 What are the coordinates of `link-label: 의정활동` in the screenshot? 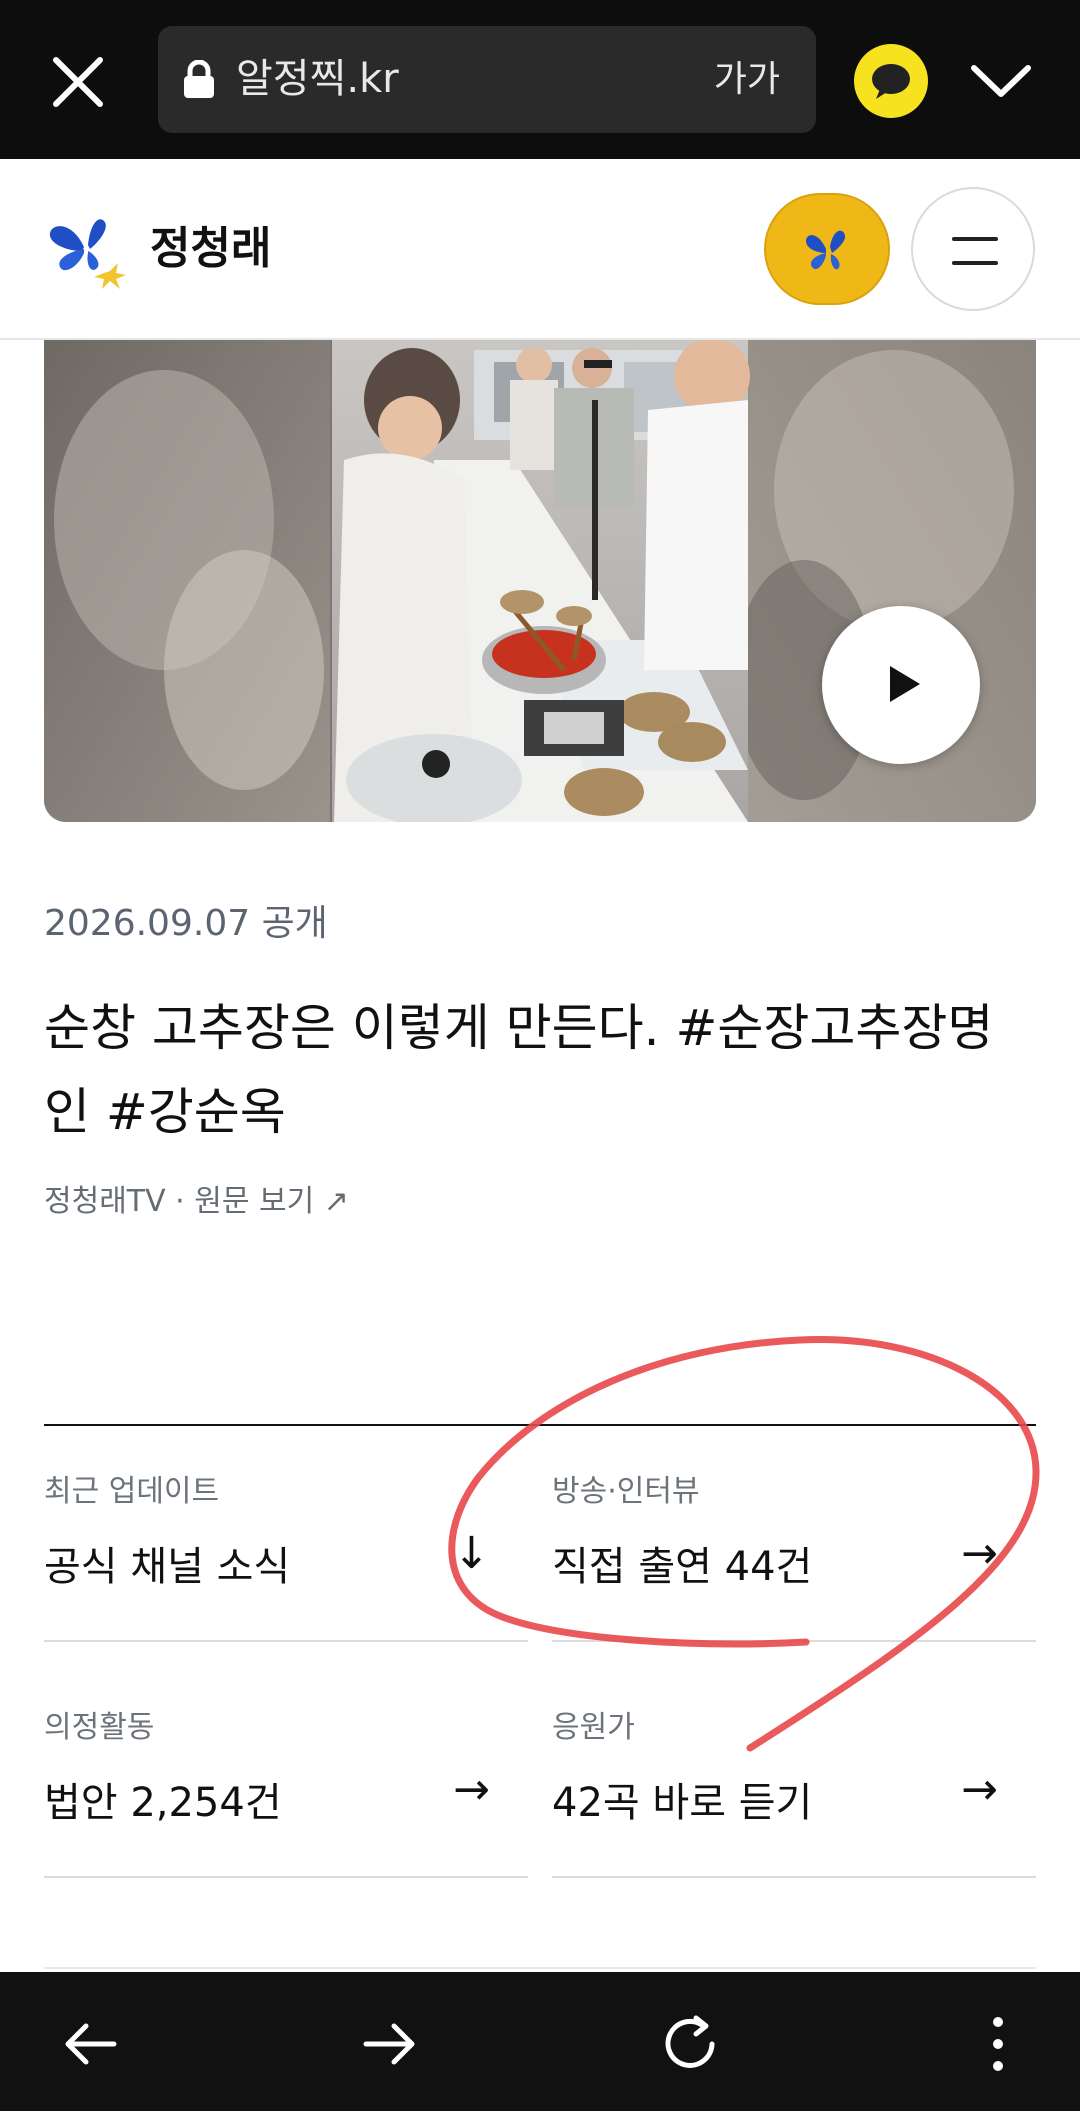 It's located at (99, 1727).